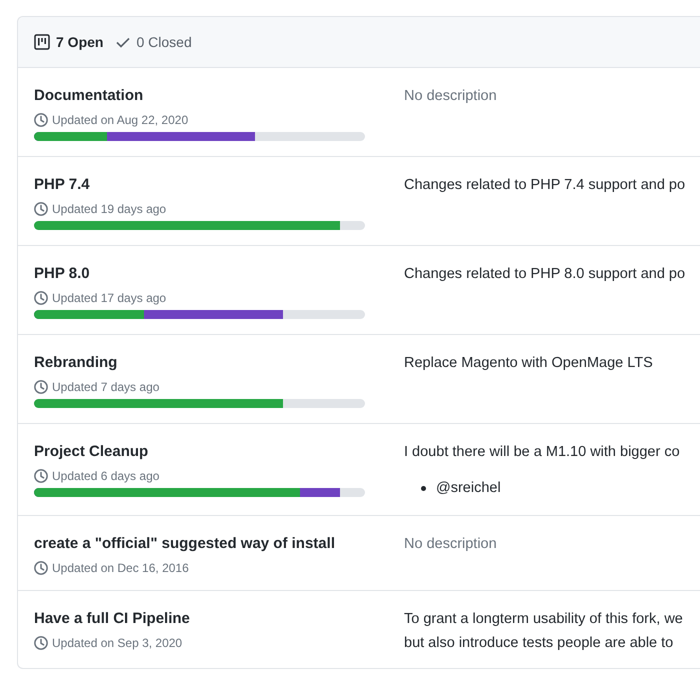 The width and height of the screenshot is (700, 689). What do you see at coordinates (42, 42) in the screenshot?
I see `project-board-icon` at bounding box center [42, 42].